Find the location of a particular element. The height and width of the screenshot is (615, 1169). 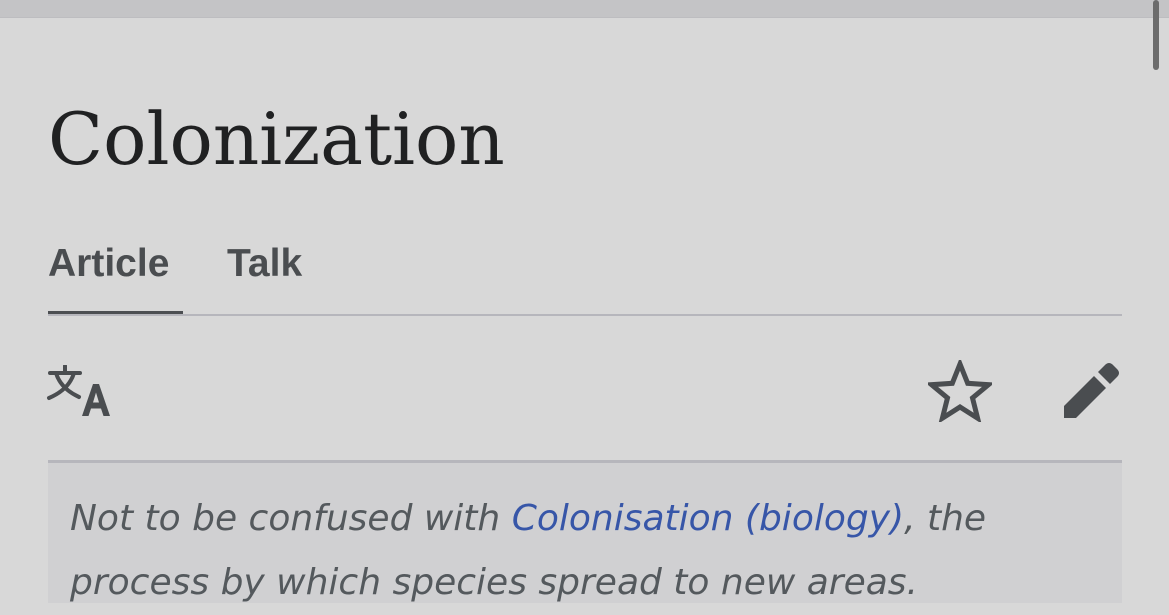

page-title: Colonization is located at coordinates (276, 139).